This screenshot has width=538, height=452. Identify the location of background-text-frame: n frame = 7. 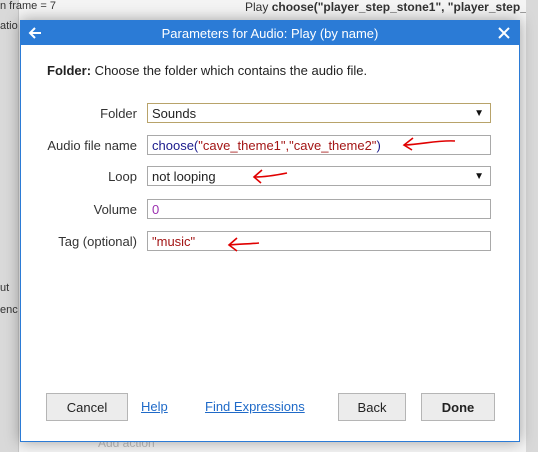
(28, 6).